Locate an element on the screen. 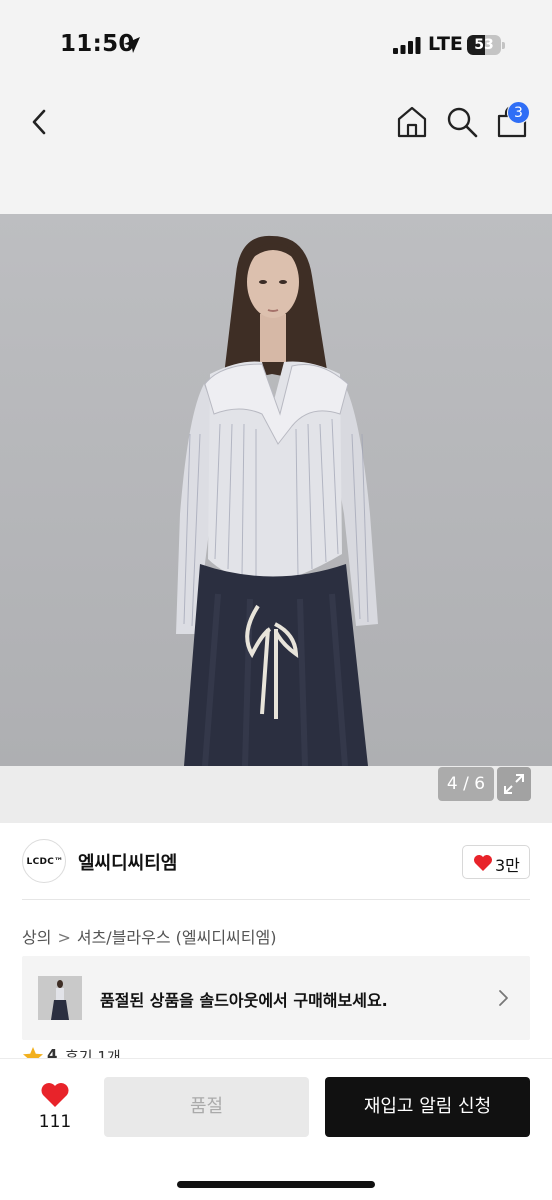 The image size is (552, 1200). chevron-right-icon: > is located at coordinates (64, 937).